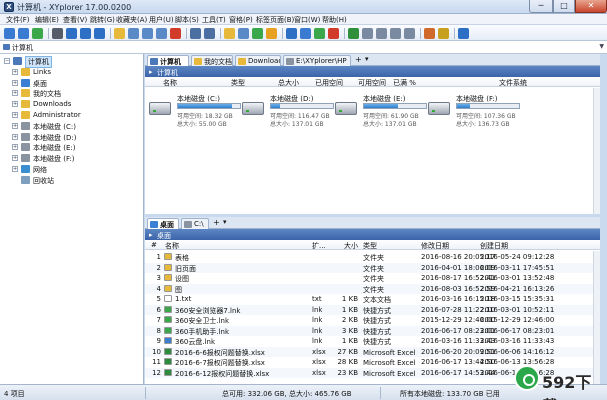 This screenshot has width=607, height=400. I want to click on col-used: 已用空间, so click(329, 83).